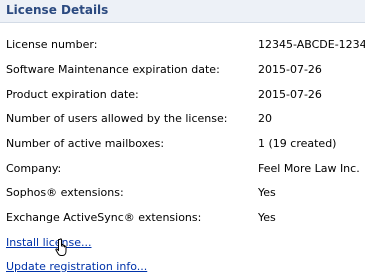 The height and width of the screenshot is (277, 365). What do you see at coordinates (297, 143) in the screenshot?
I see `detail-value: 1 (19 created)` at bounding box center [297, 143].